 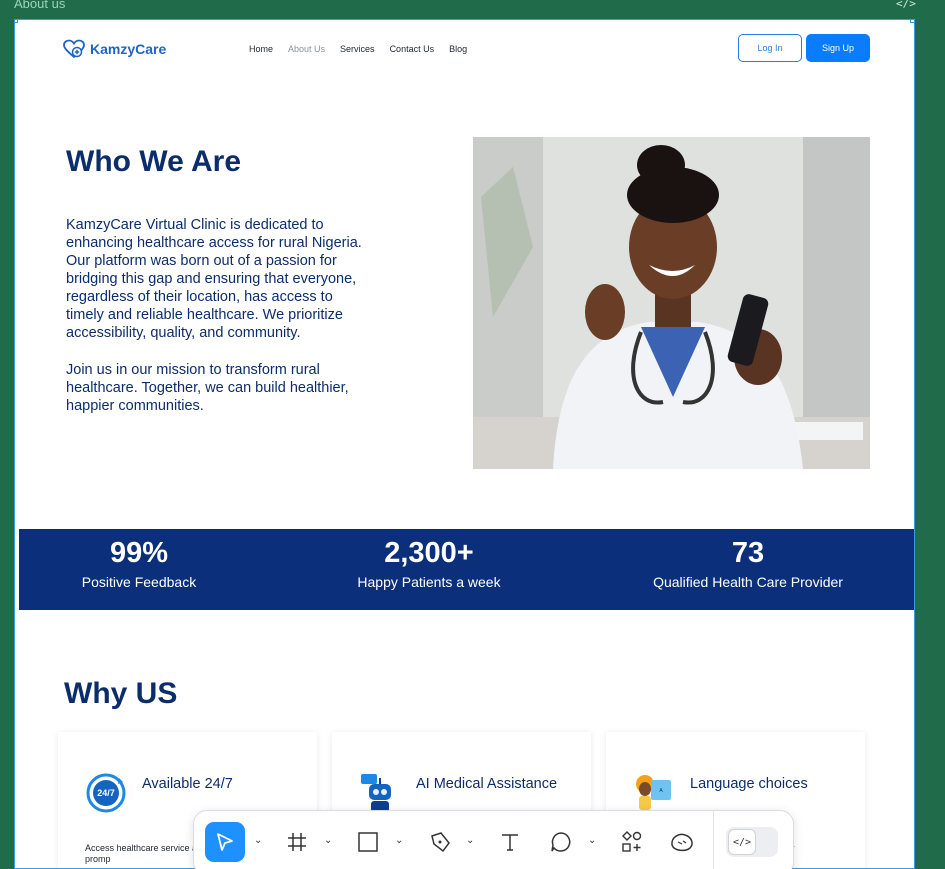 I want to click on cursor-icon, so click(x=225, y=842).